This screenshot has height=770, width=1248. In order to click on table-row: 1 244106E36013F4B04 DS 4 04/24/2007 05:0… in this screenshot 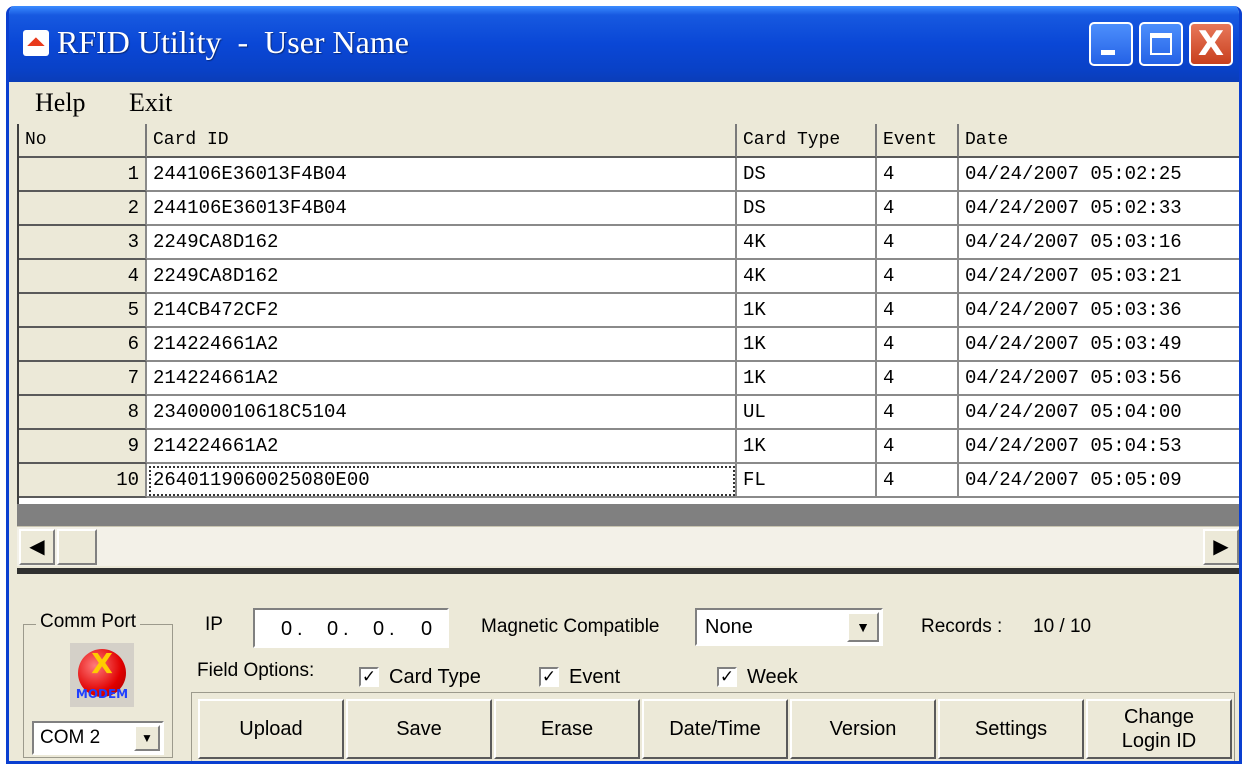, I will do `click(629, 175)`.